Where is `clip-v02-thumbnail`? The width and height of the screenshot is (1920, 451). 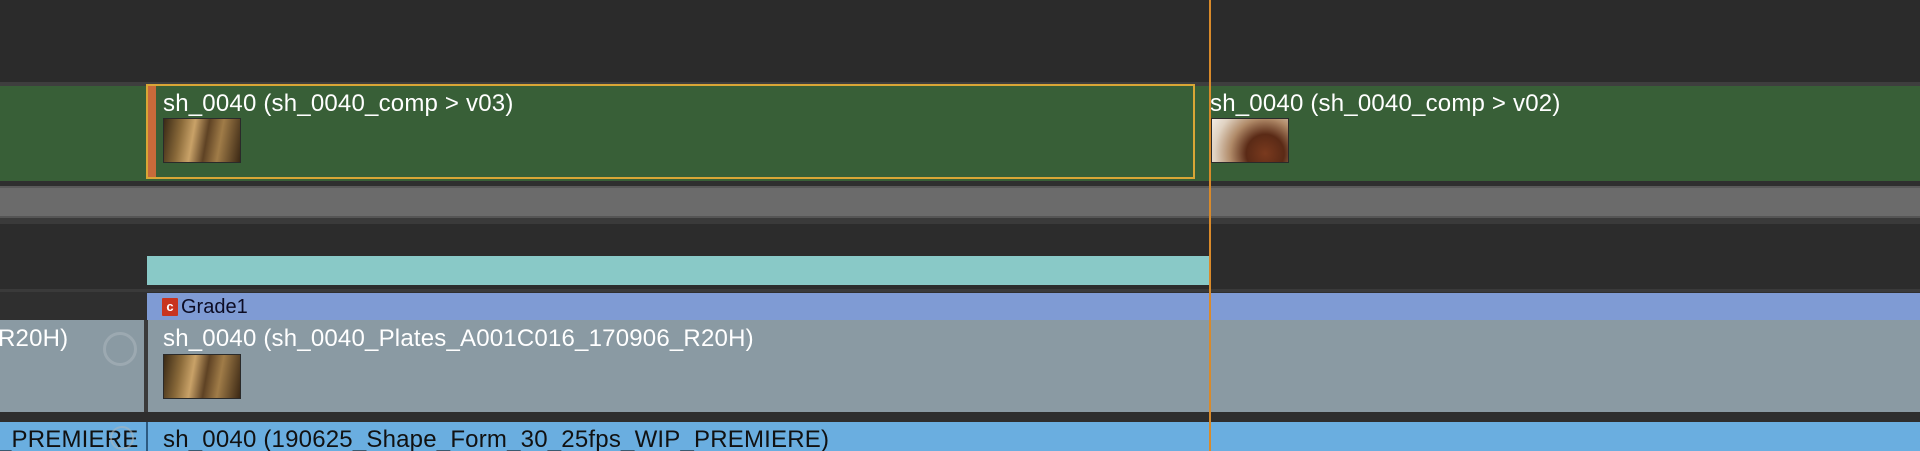 clip-v02-thumbnail is located at coordinates (1250, 140).